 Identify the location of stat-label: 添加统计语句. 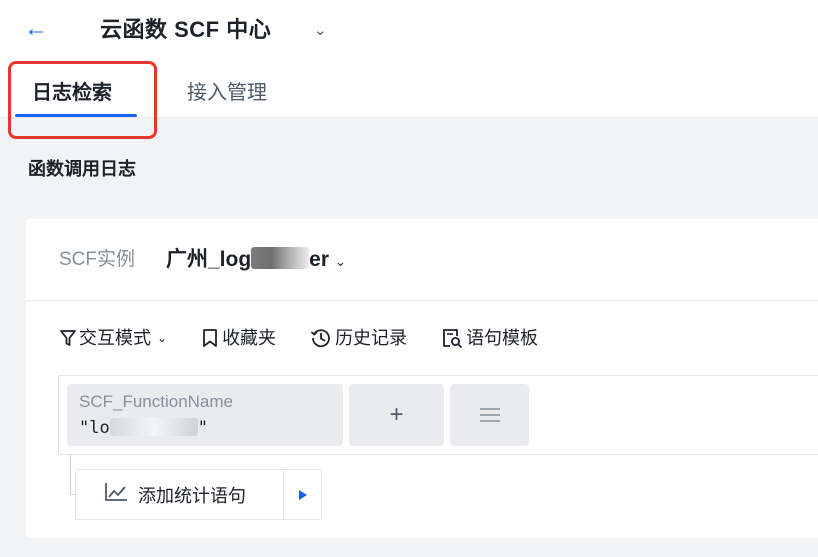
(192, 495).